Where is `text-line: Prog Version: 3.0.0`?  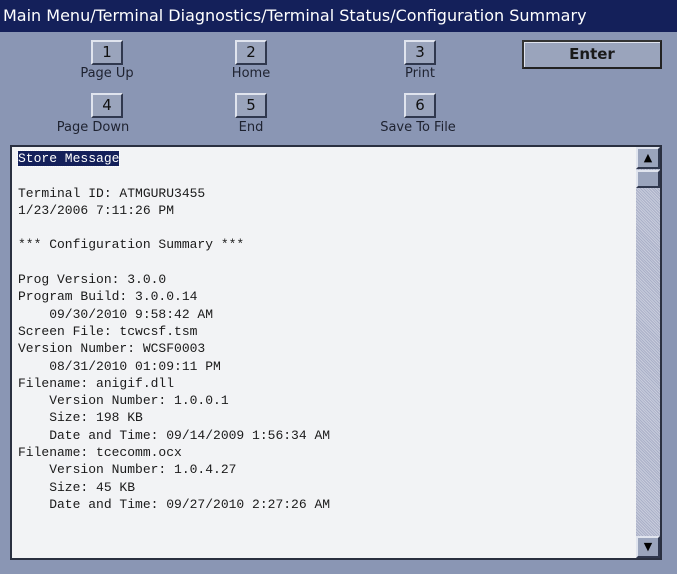 text-line: Prog Version: 3.0.0 is located at coordinates (92, 280).